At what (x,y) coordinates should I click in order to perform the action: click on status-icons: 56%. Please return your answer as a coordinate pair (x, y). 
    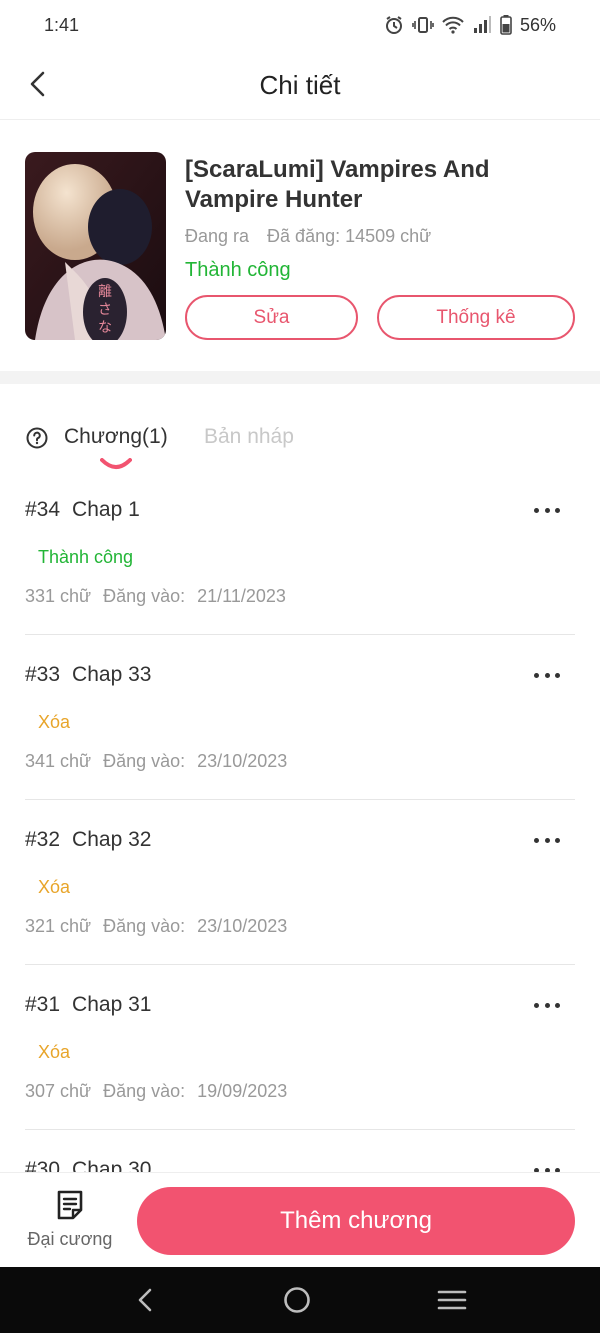
    Looking at the image, I should click on (470, 25).